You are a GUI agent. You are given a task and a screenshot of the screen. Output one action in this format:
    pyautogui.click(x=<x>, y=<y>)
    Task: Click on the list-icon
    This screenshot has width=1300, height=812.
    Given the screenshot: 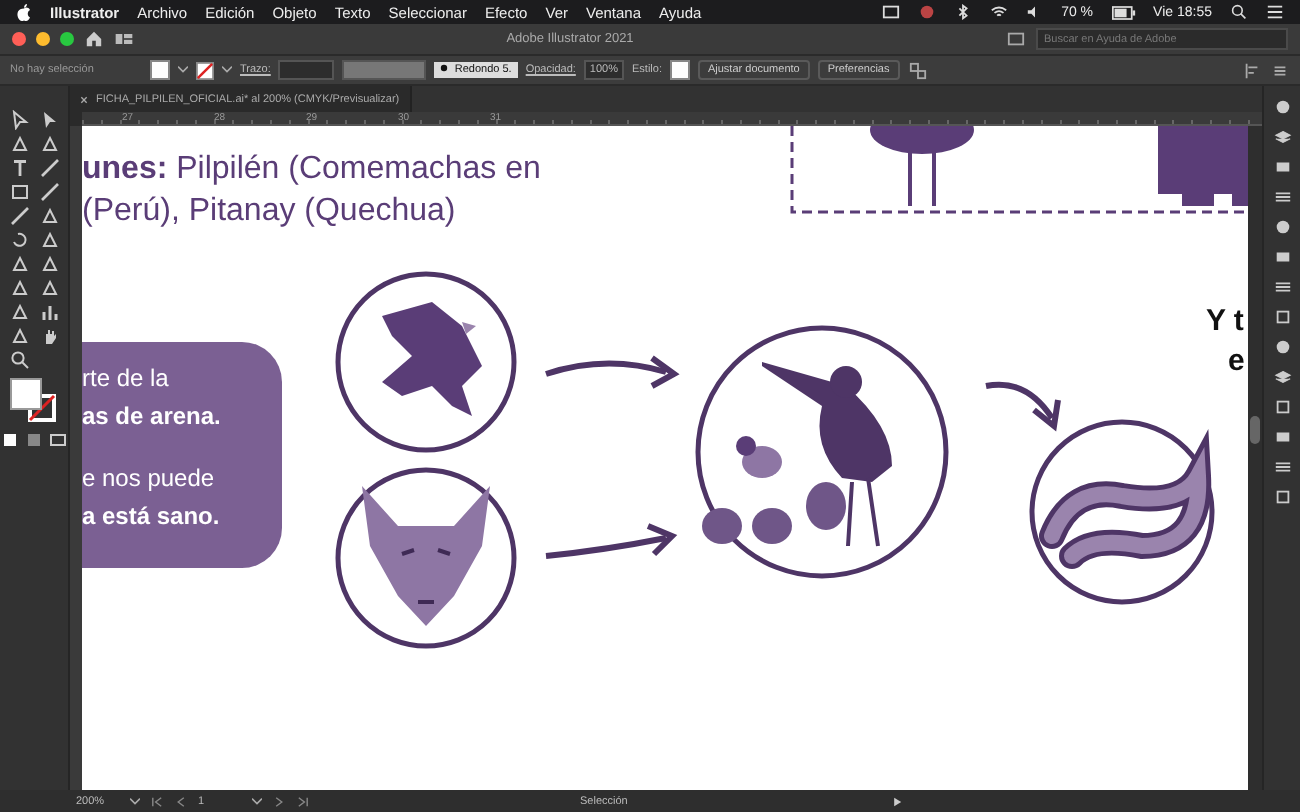 What is the action you would take?
    pyautogui.click(x=1275, y=12)
    